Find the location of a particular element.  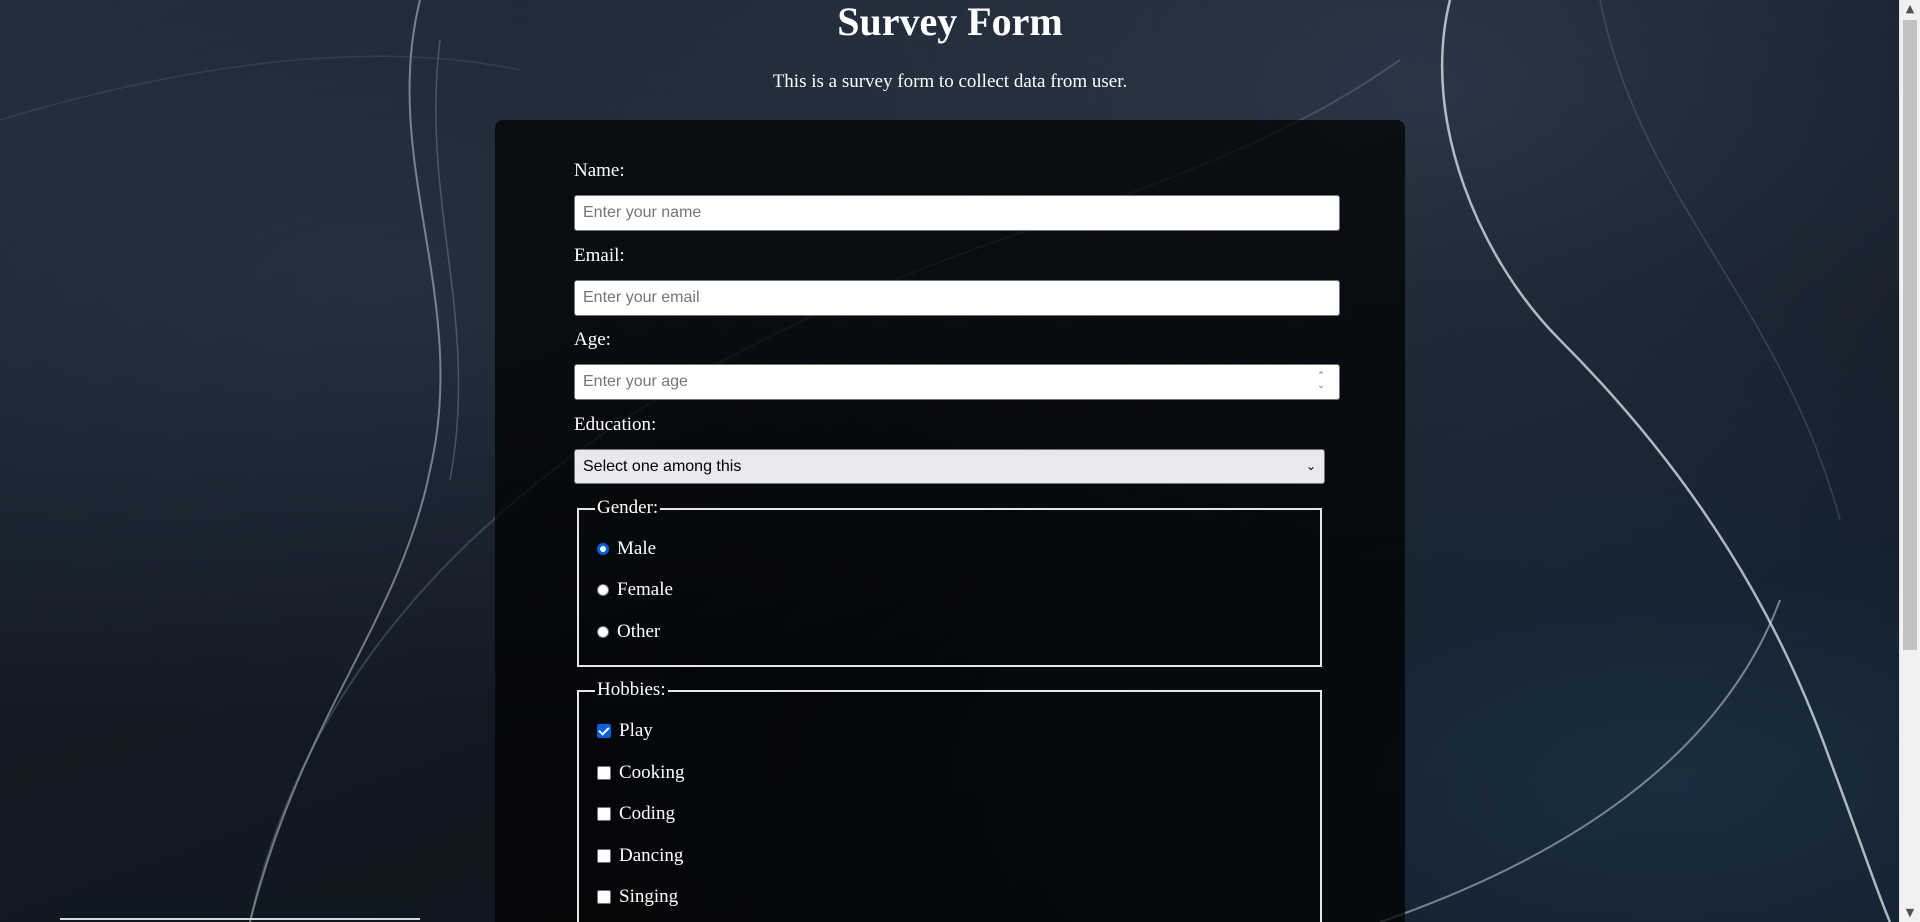

vertical-scrollbar: ▲ ▼ is located at coordinates (1909, 461).